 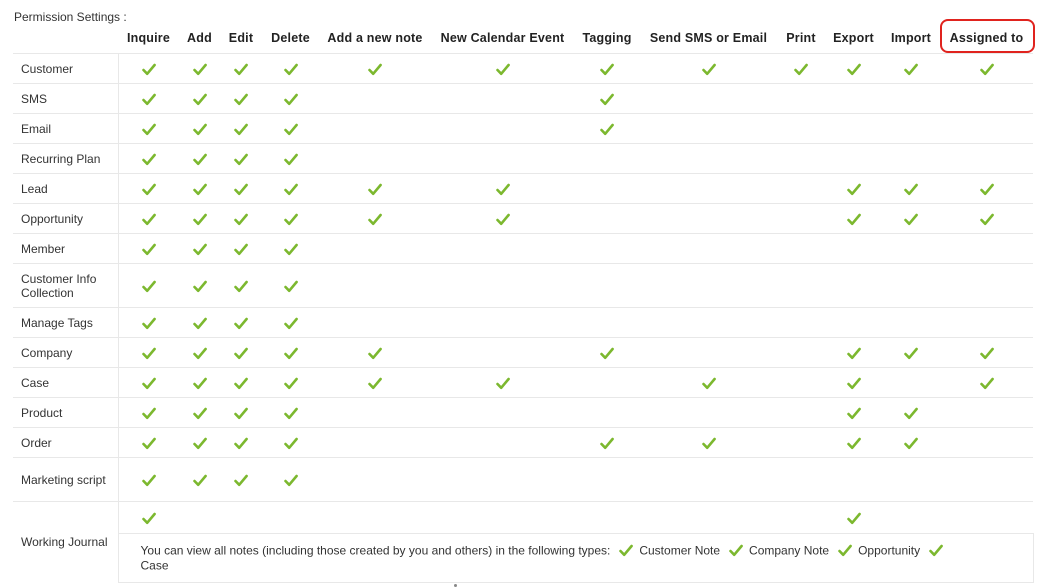 I want to click on note-type-customer-note: Customer Note, so click(x=679, y=550).